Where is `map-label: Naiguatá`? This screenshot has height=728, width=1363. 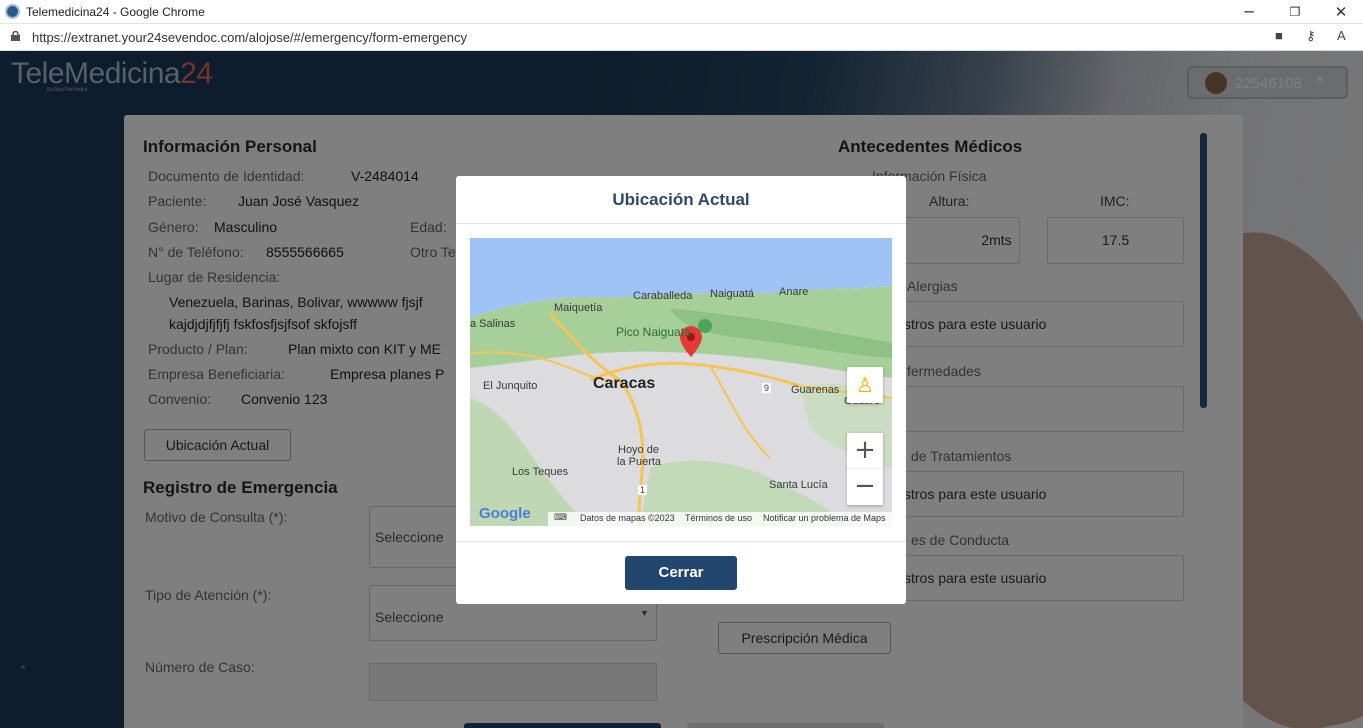
map-label: Naiguatá is located at coordinates (732, 294).